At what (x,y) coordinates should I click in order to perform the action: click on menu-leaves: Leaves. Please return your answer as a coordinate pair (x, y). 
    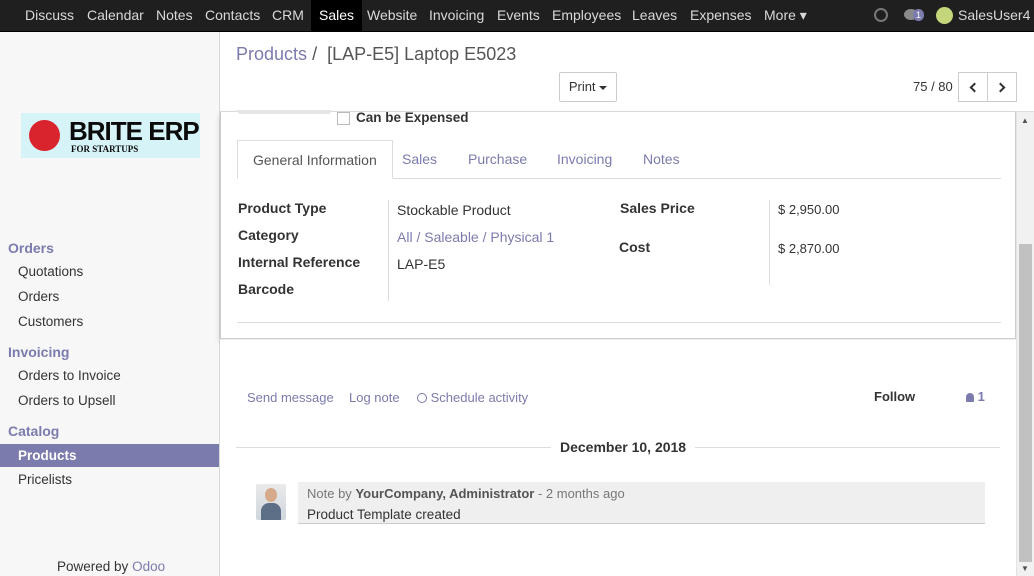
    Looking at the image, I should click on (654, 15).